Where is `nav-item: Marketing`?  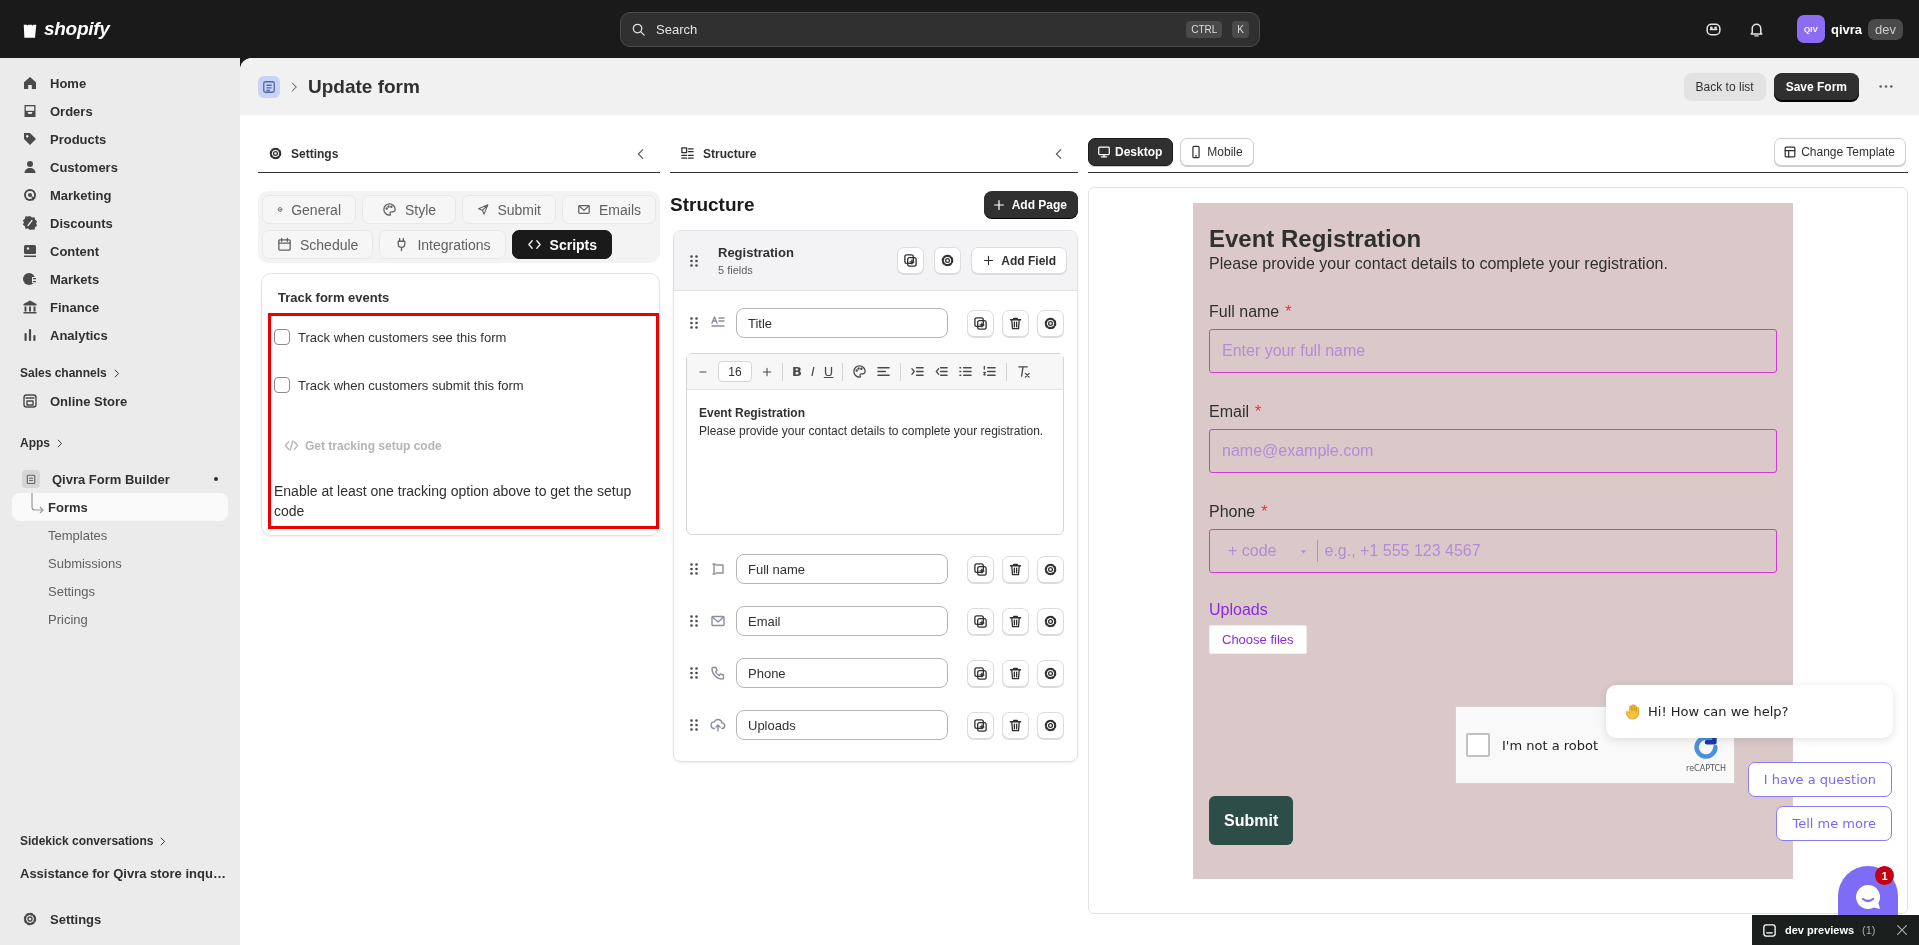
nav-item: Marketing is located at coordinates (120, 195).